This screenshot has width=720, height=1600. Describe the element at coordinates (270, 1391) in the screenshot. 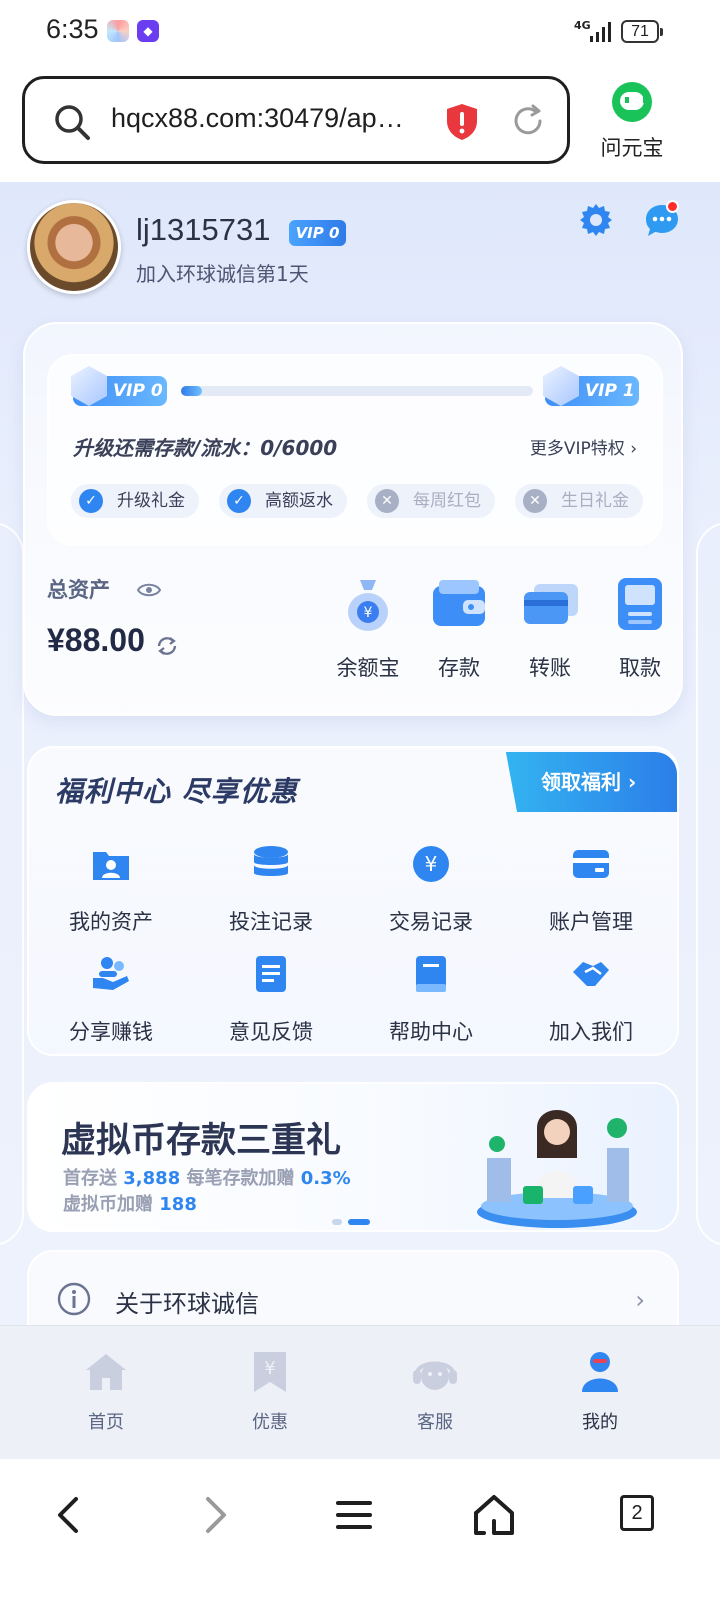

I see `tab-offers: ¥ 优惠` at that location.